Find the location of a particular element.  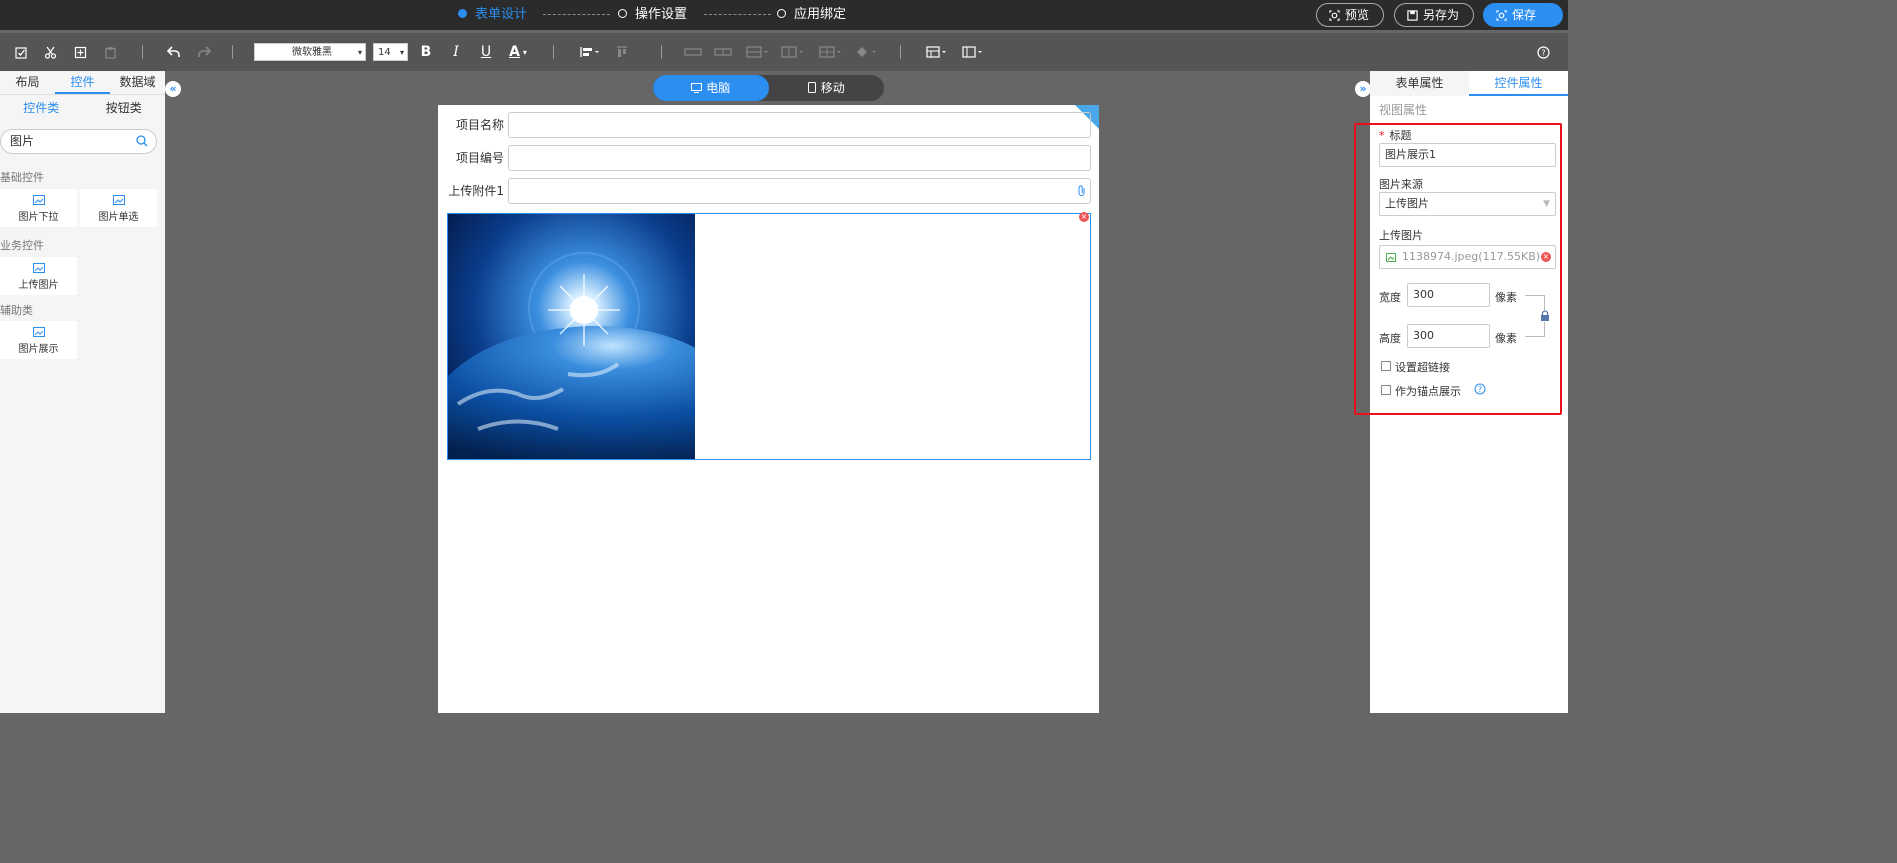

upload-image-icon is located at coordinates (38, 268).